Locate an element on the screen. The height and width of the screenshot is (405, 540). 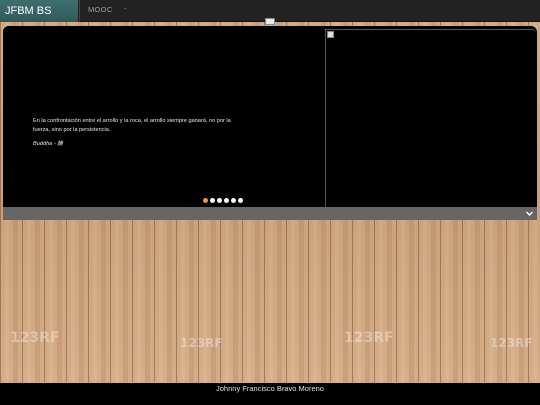
chevron-down-icon is located at coordinates (529, 213).